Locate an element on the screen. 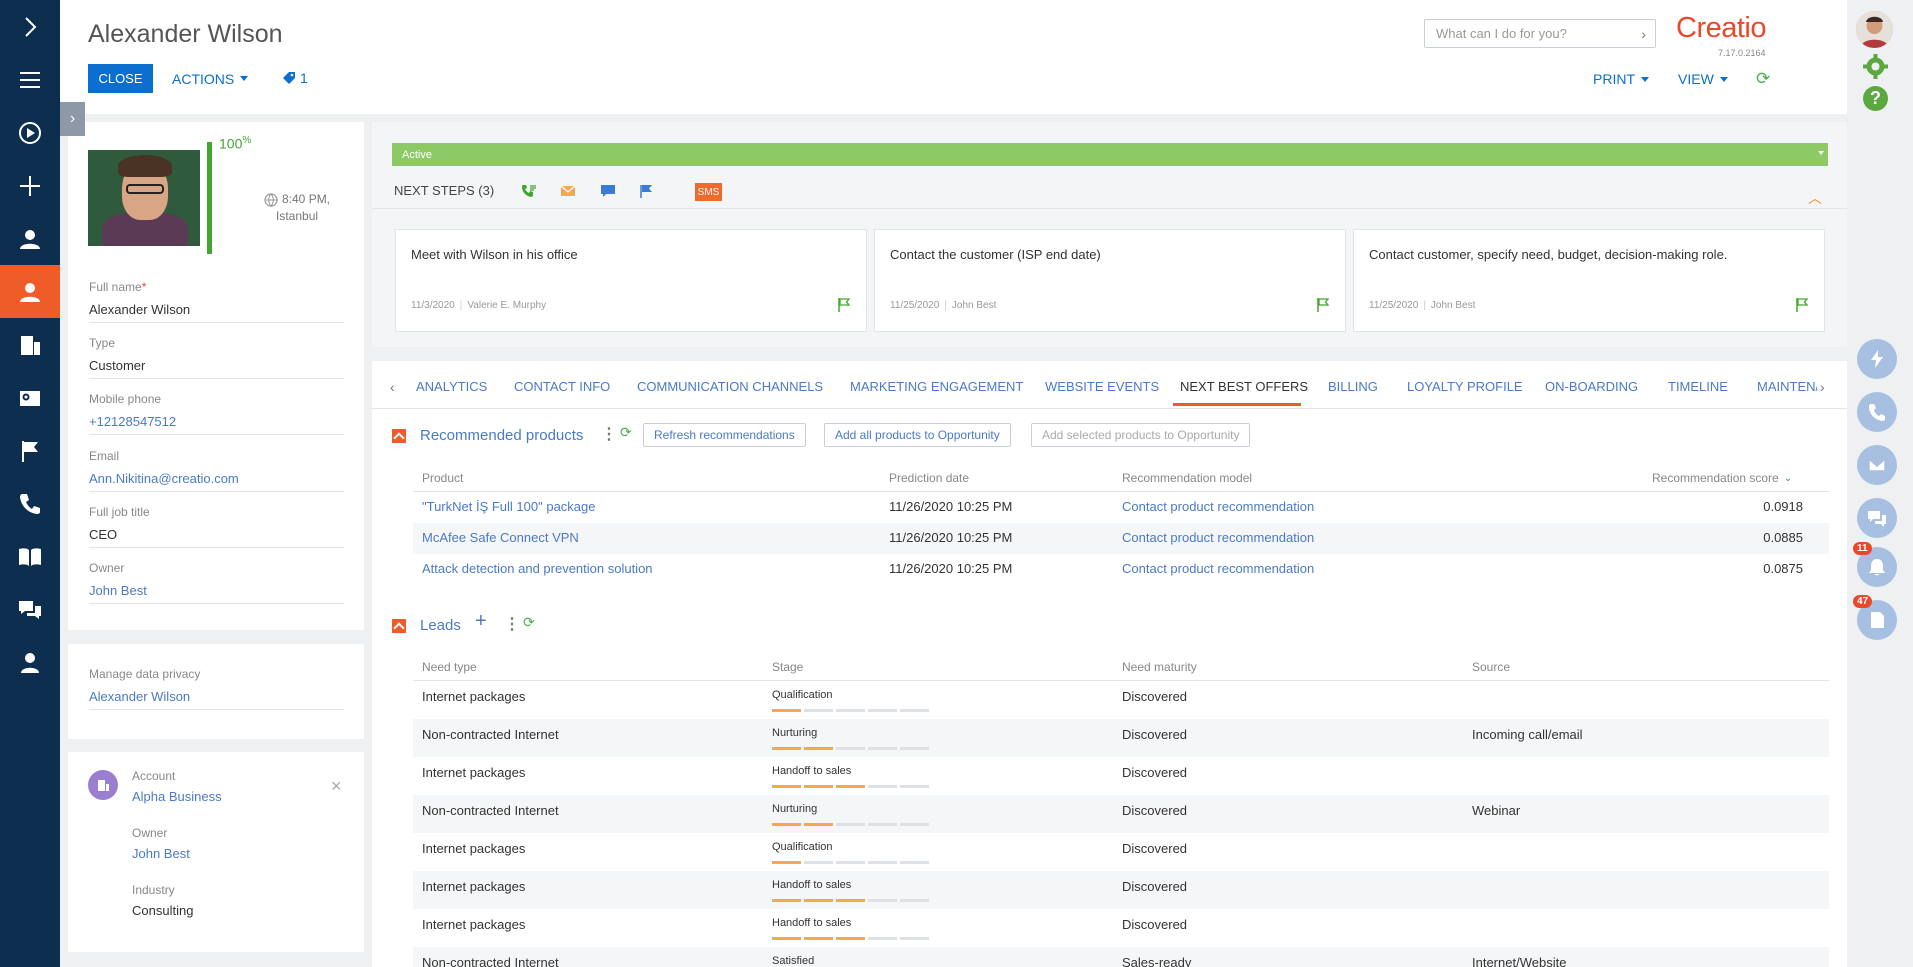 Image resolution: width=1913 pixels, height=967 pixels. add-icon is located at coordinates (30, 185).